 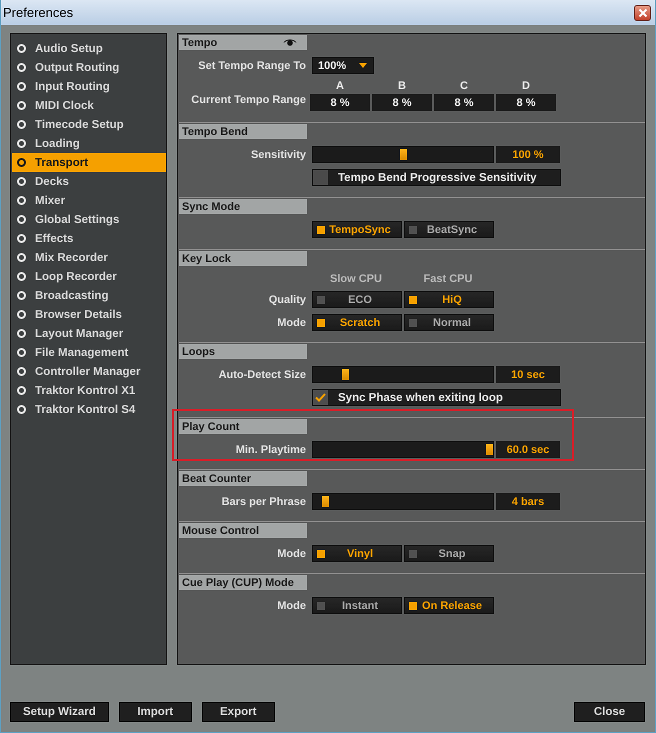 I want to click on sidebar-item: Traktor Kontrol X1, so click(x=89, y=390).